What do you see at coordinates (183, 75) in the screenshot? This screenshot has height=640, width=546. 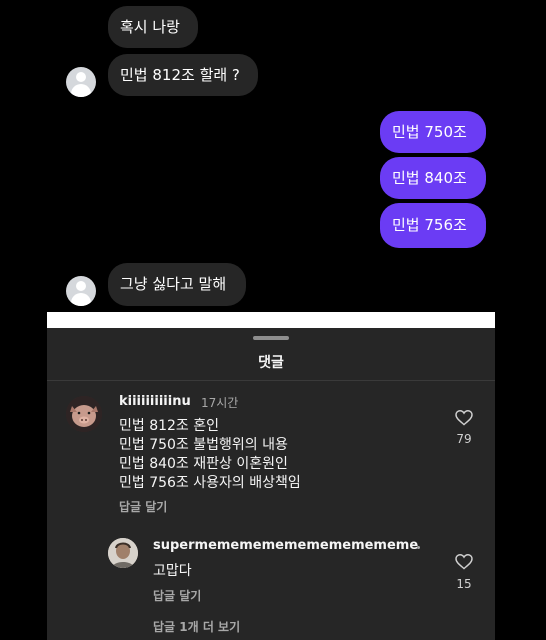 I see `message-bubble-incoming: 민법 812조 할래 ?` at bounding box center [183, 75].